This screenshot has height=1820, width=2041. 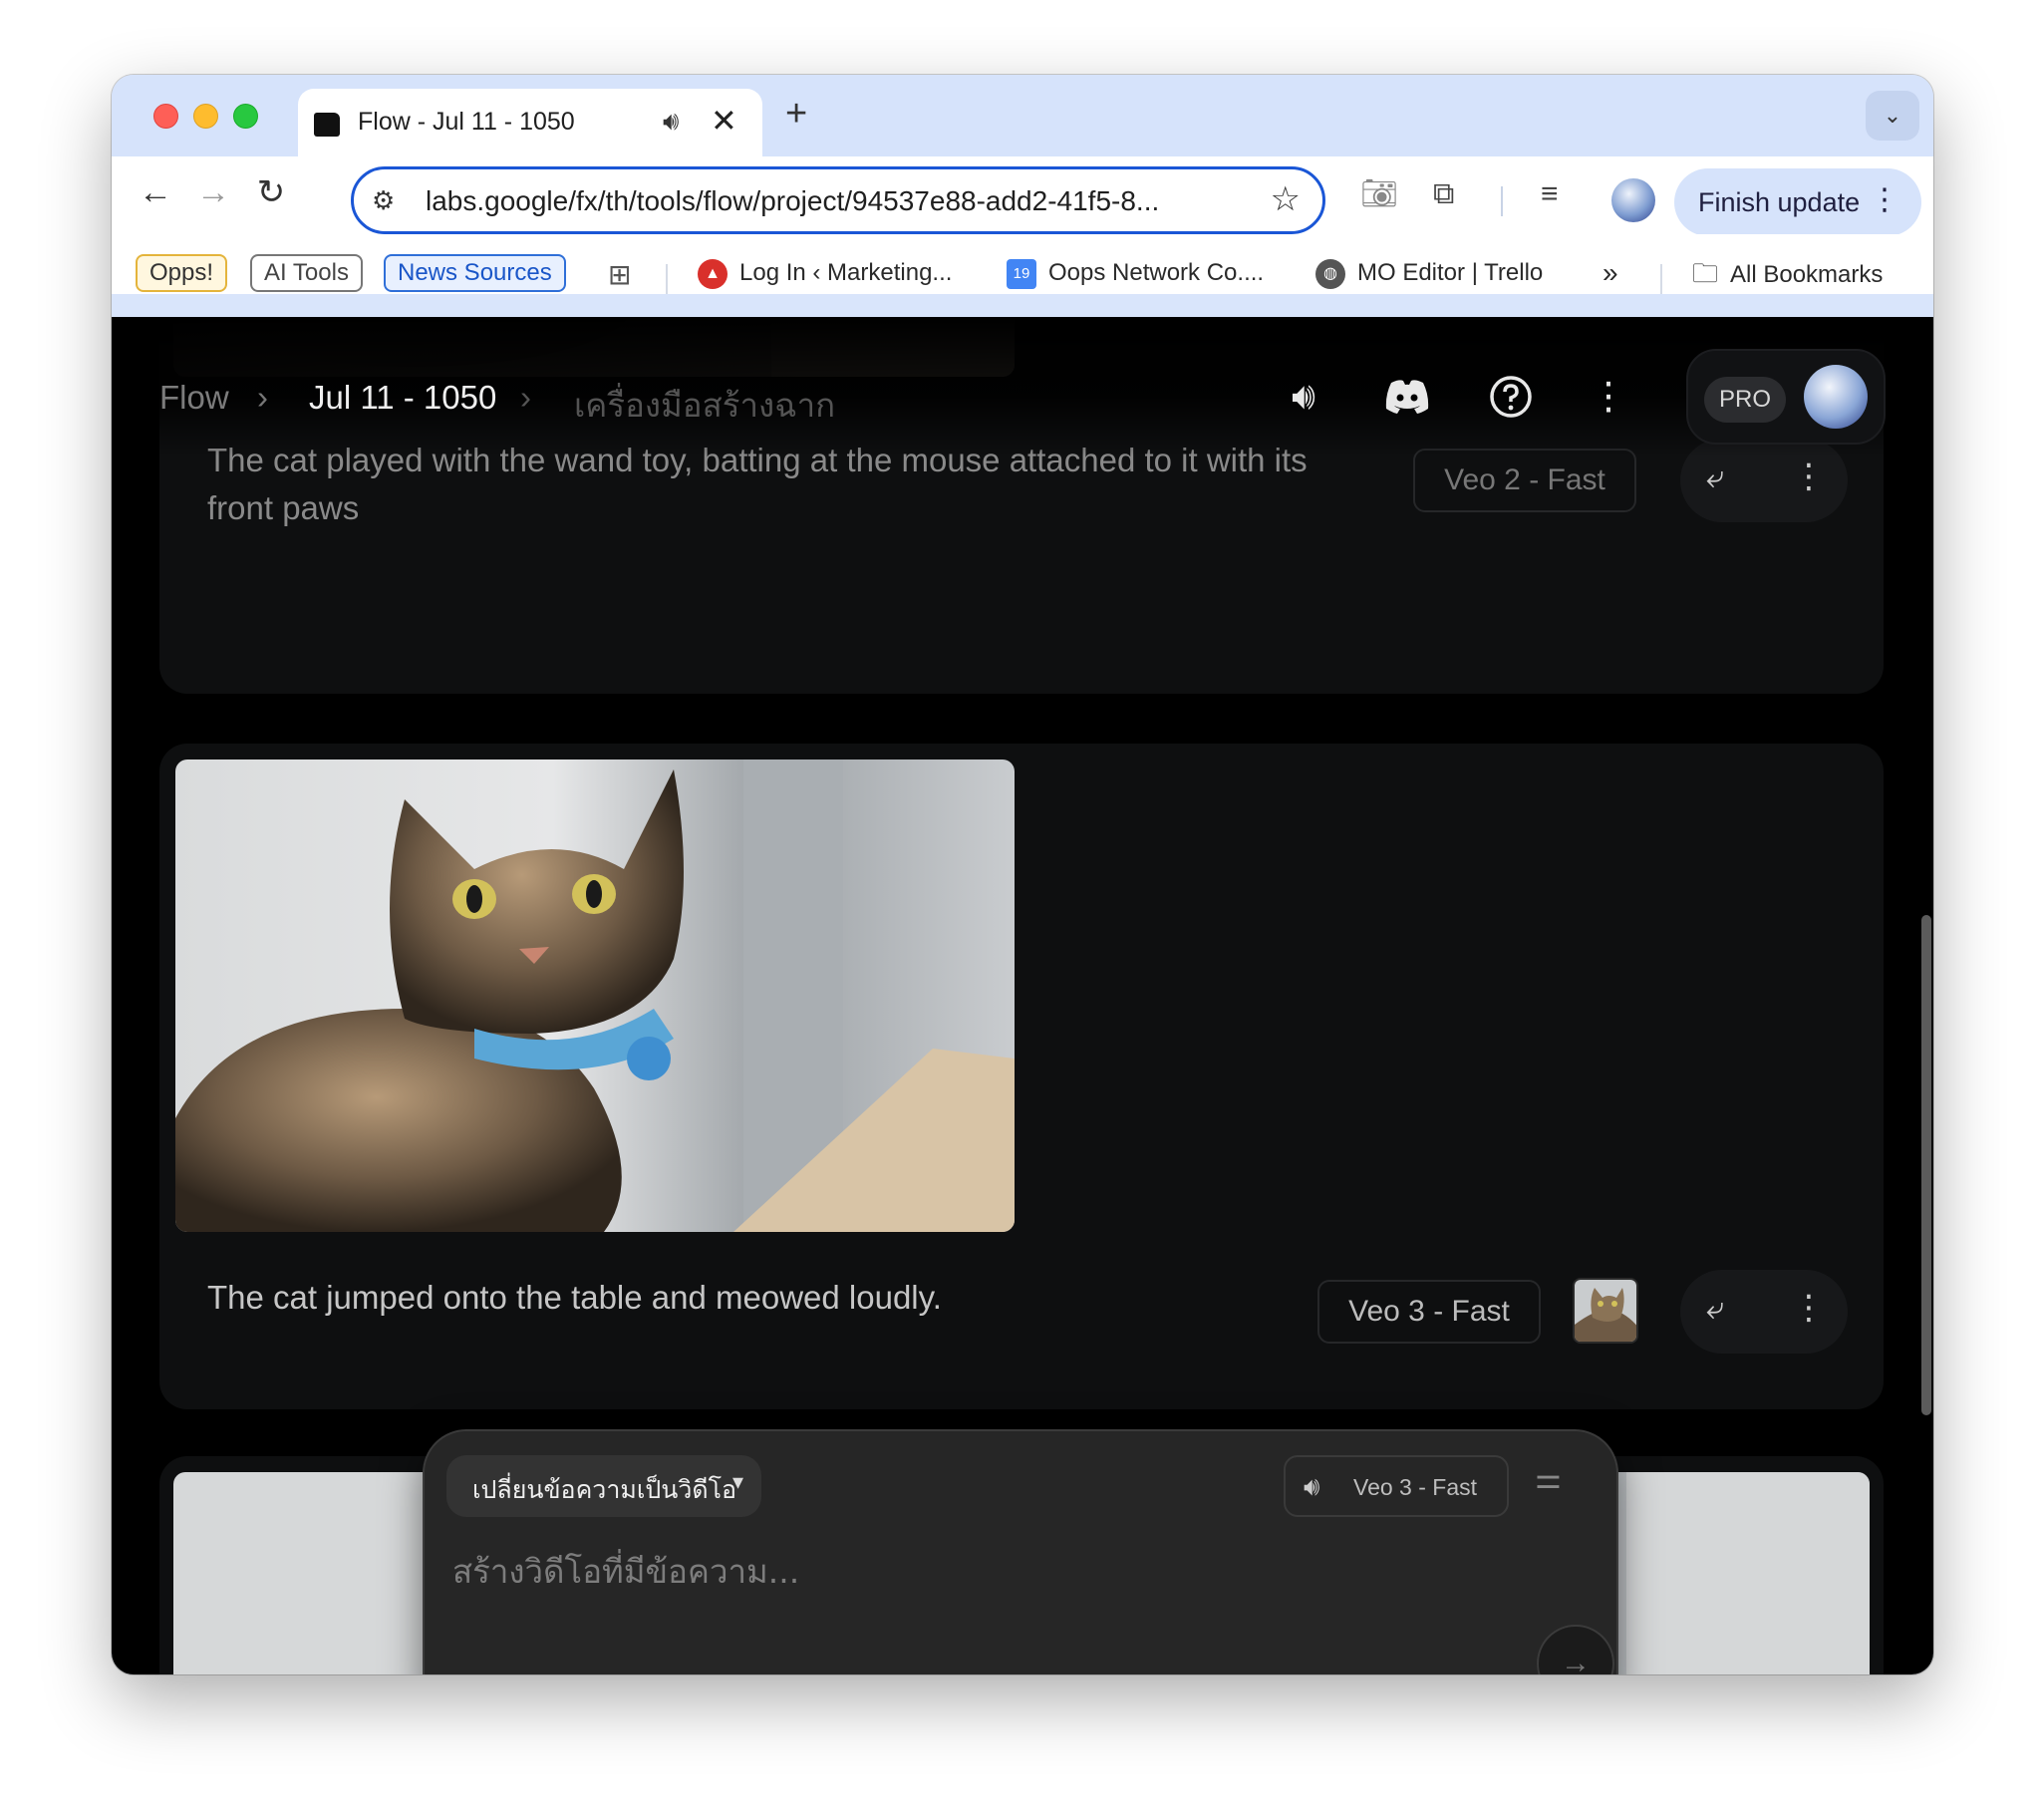 I want to click on clip-video-thumbnail, so click(x=595, y=995).